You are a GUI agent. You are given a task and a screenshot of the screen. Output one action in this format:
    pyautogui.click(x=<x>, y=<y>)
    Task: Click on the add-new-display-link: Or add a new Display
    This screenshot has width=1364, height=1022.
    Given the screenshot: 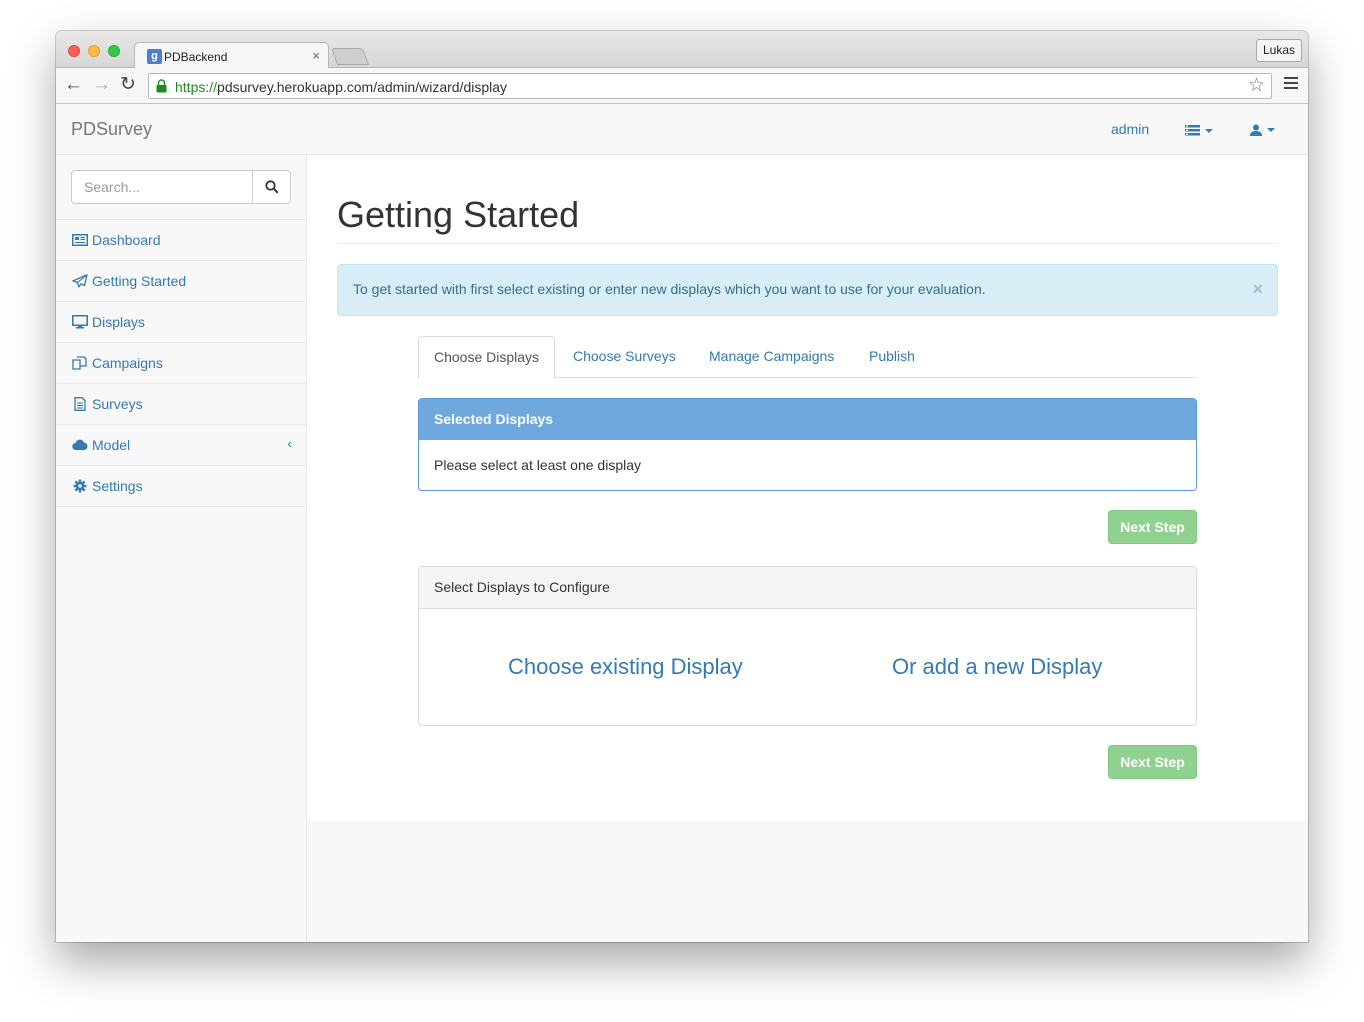 What is the action you would take?
    pyautogui.click(x=997, y=667)
    